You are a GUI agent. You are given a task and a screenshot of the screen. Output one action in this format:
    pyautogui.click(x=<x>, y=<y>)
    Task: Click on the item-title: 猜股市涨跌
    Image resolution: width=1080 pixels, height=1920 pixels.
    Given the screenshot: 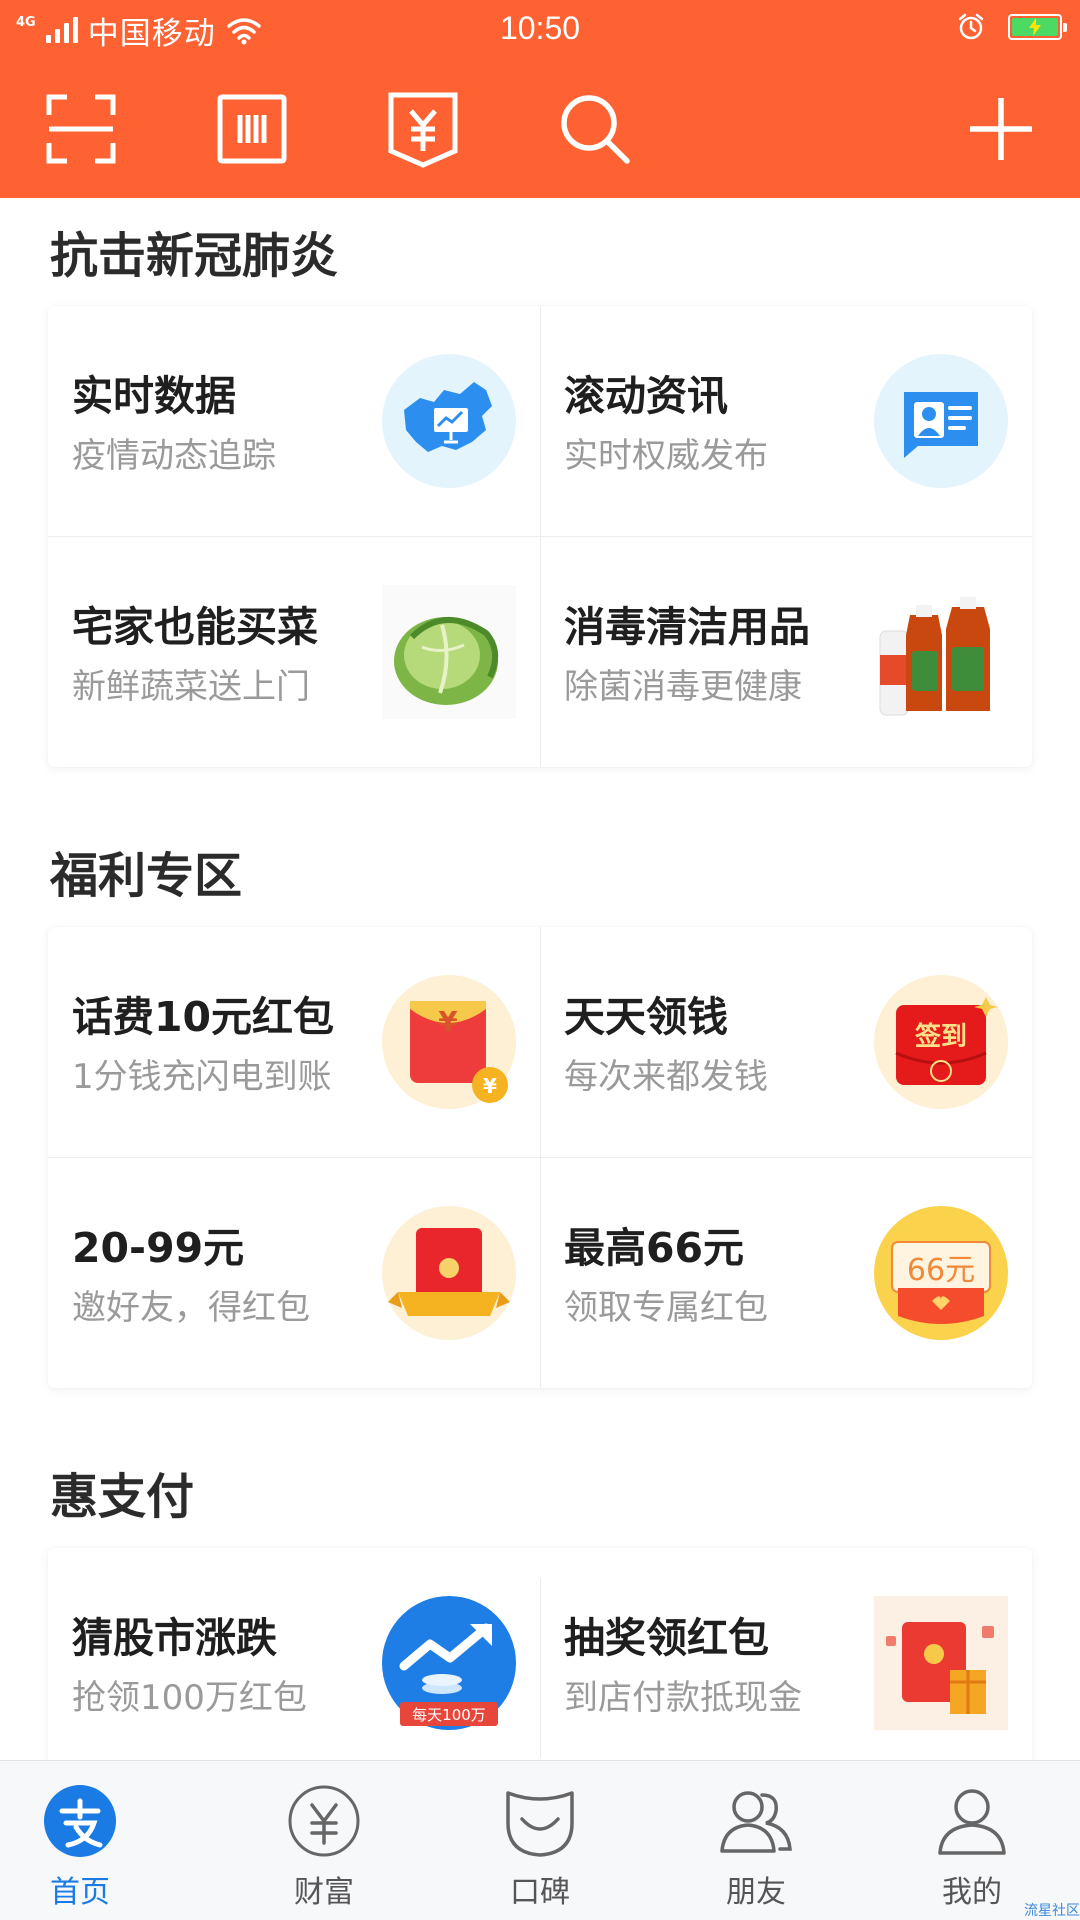 What is the action you would take?
    pyautogui.click(x=174, y=1638)
    